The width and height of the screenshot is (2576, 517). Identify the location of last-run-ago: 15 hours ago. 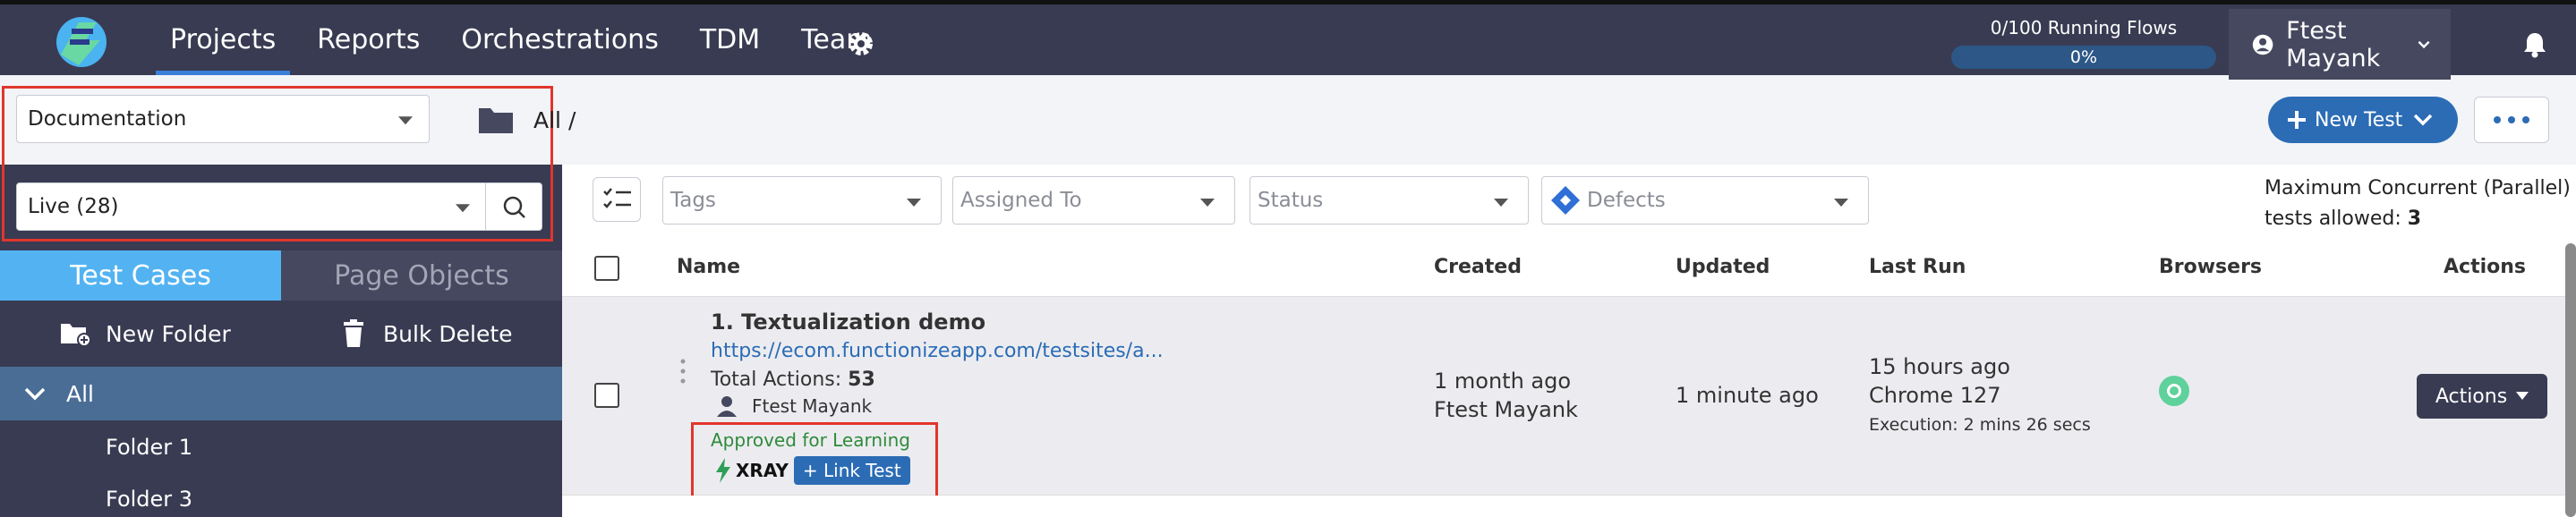
(1939, 367).